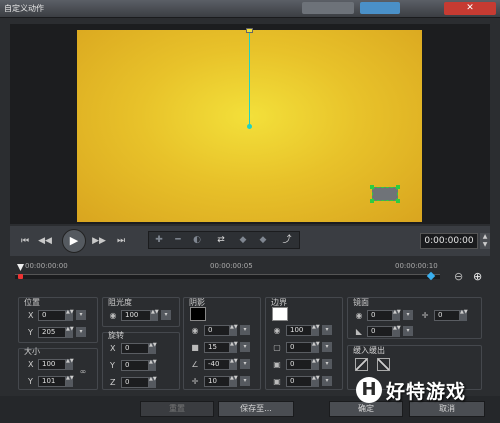 This screenshot has width=500, height=423. Describe the element at coordinates (245, 381) in the screenshot. I see `shadow-distance-dropdown: ▾` at that location.